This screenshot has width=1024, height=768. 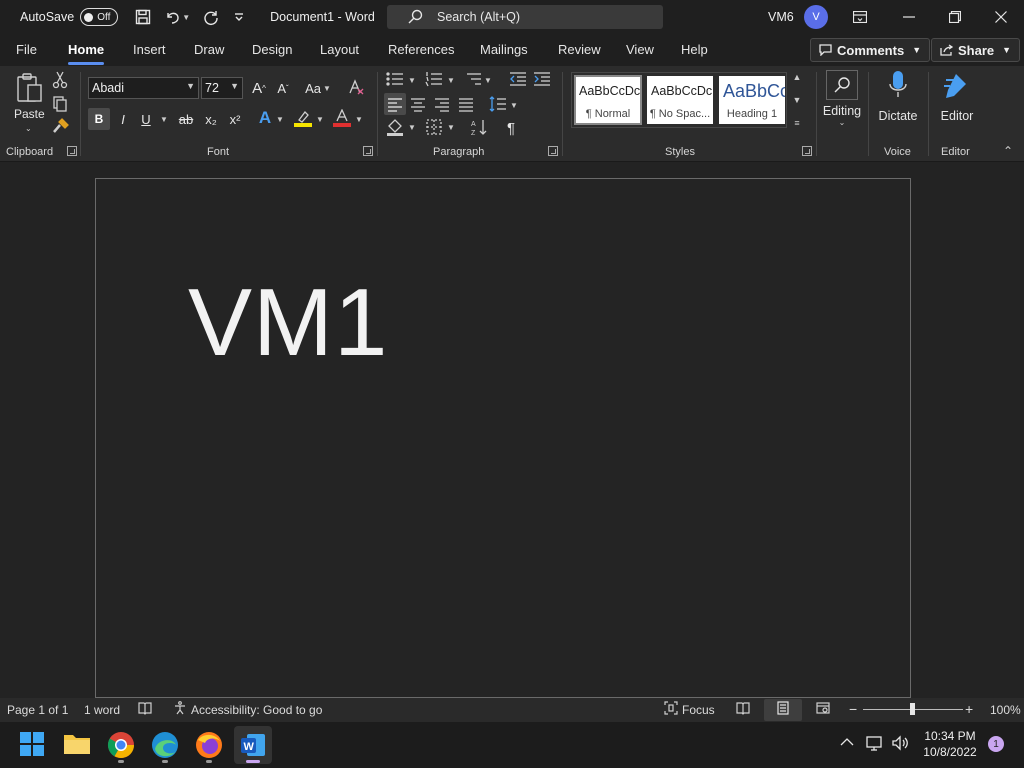 What do you see at coordinates (280, 119) in the screenshot?
I see `text-effects-dropdown-icon: ▼` at bounding box center [280, 119].